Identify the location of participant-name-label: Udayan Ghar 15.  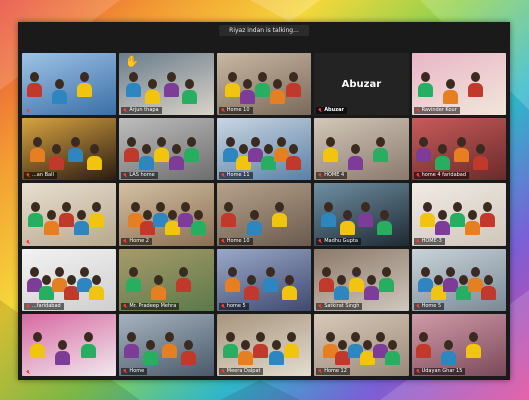
(439, 371).